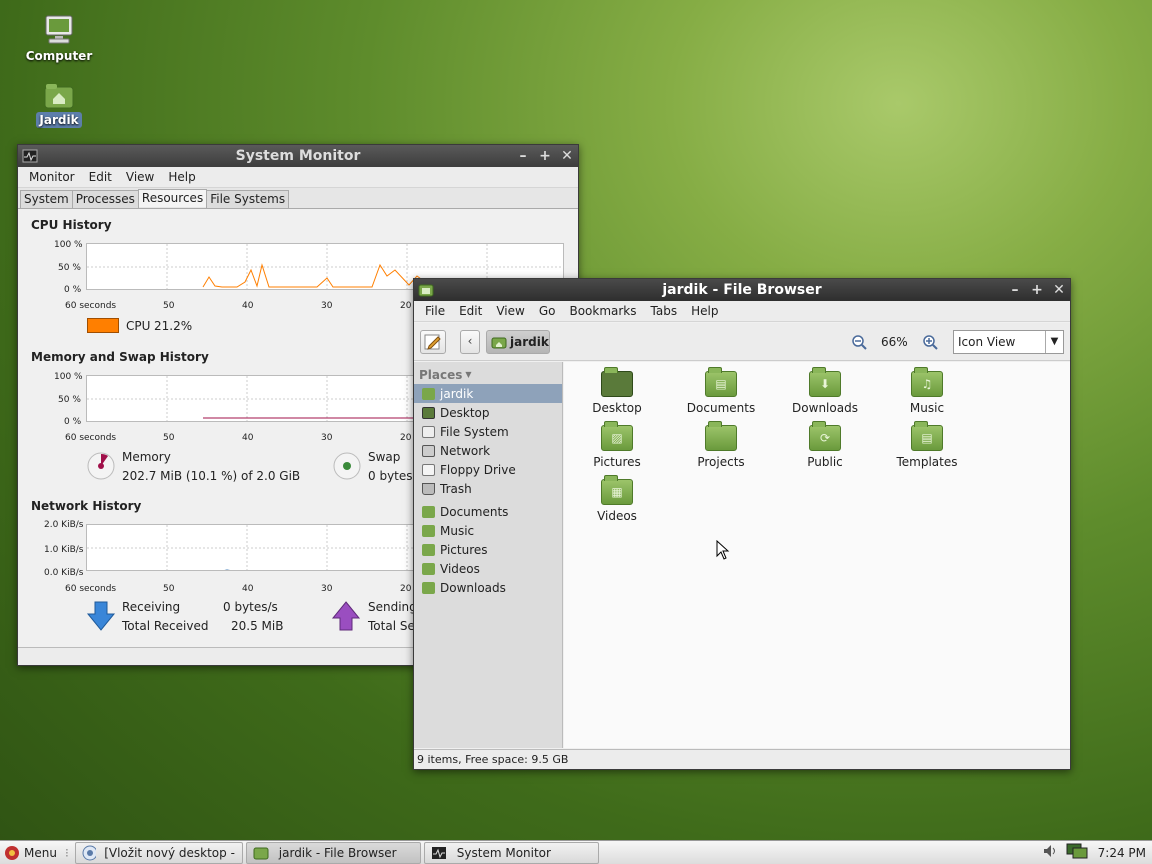  What do you see at coordinates (488, 412) in the screenshot?
I see `places-item-desktop: Desktop` at bounding box center [488, 412].